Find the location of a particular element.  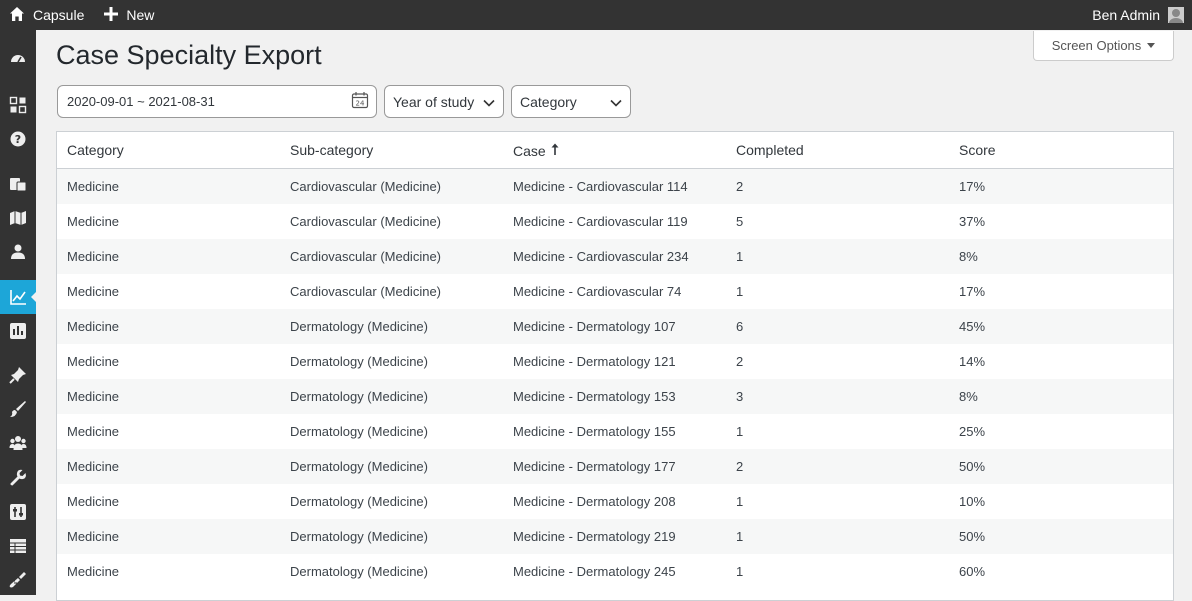

case-cell: Medicine - Cardiovascular 119 is located at coordinates (600, 221).